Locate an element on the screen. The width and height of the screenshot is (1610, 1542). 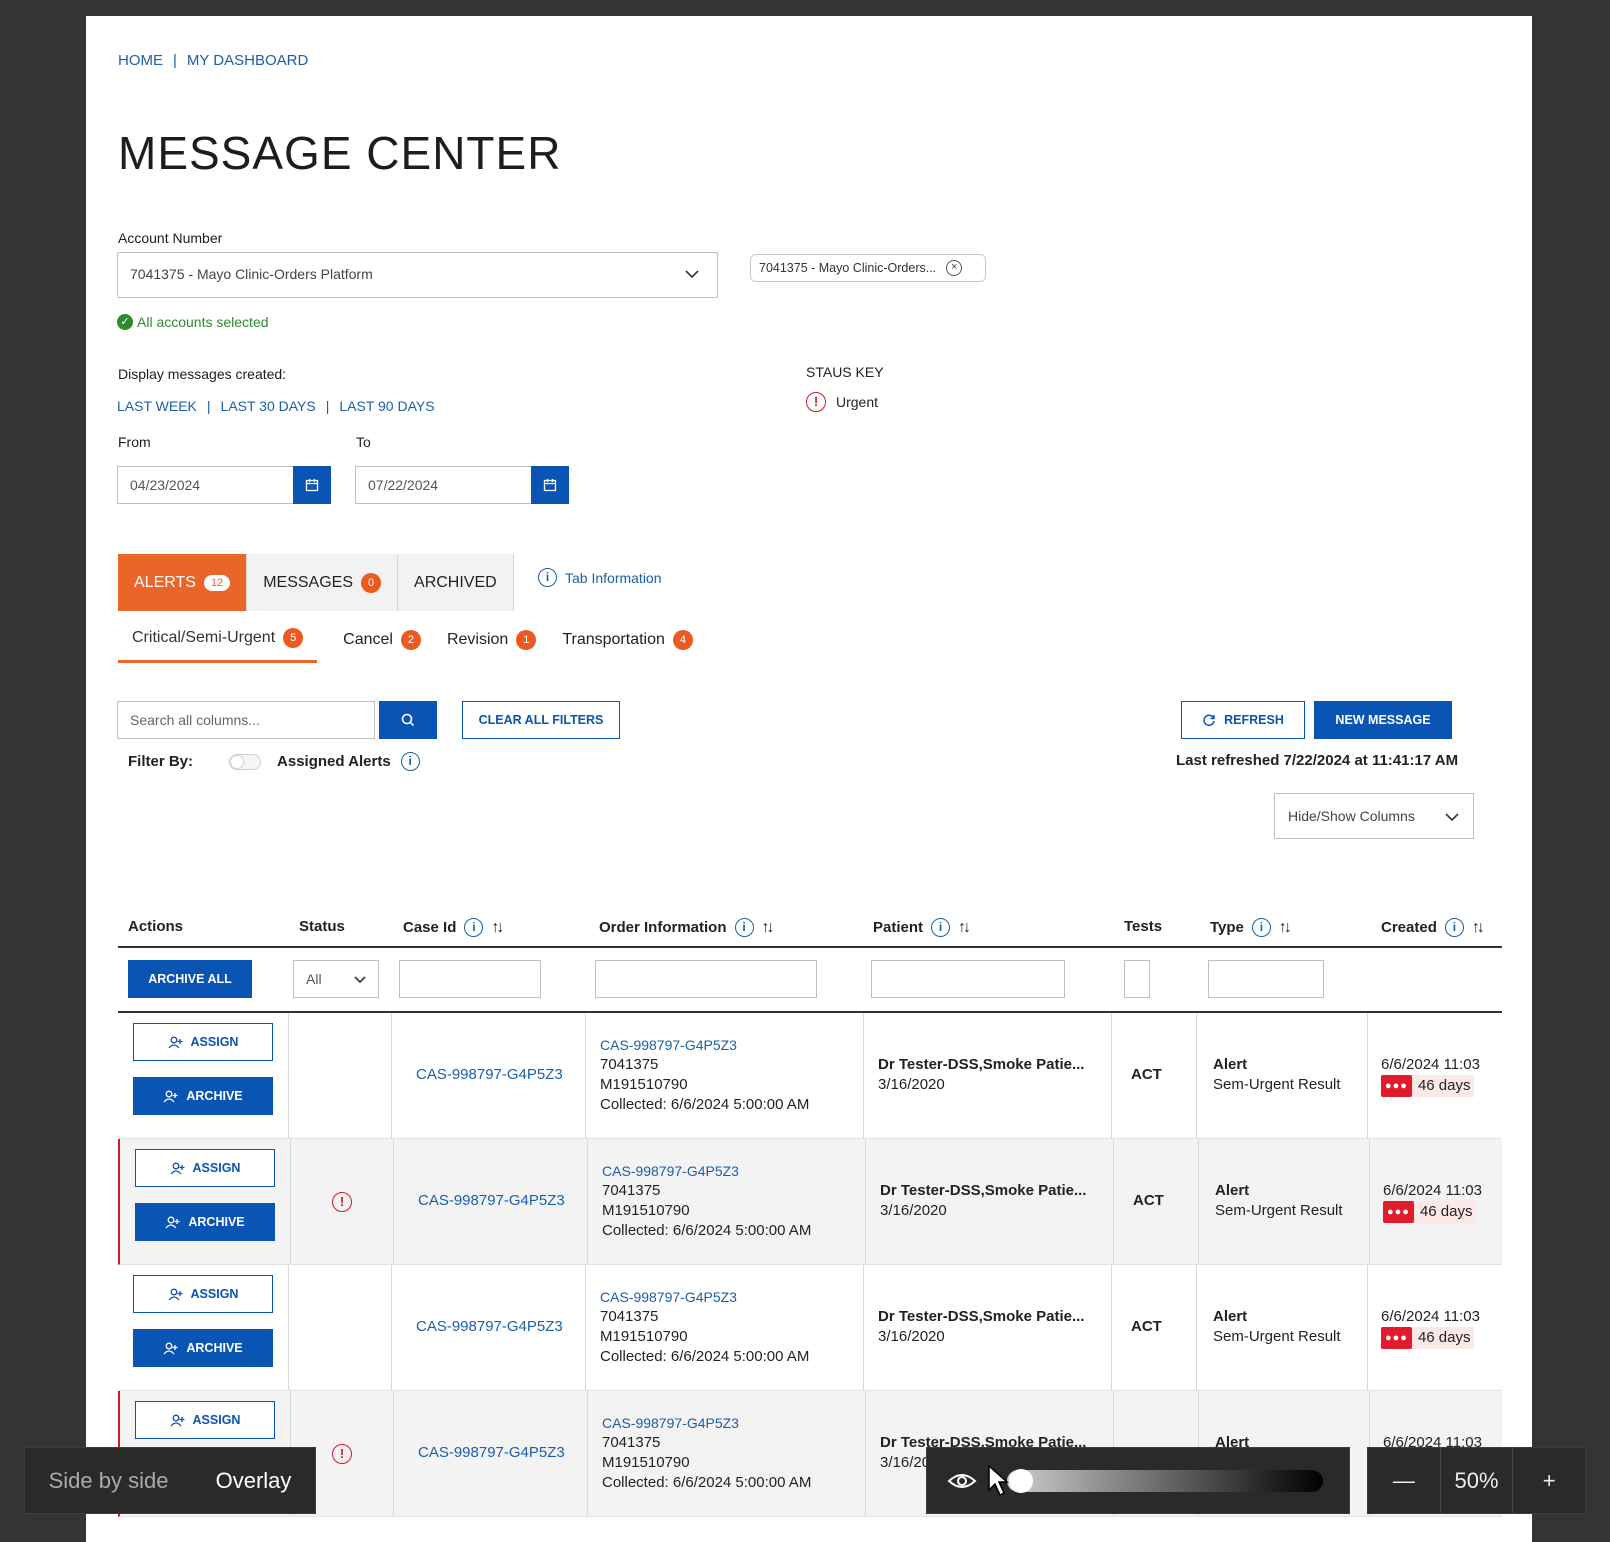
side-by-side-button: Side by side is located at coordinates (109, 1481).